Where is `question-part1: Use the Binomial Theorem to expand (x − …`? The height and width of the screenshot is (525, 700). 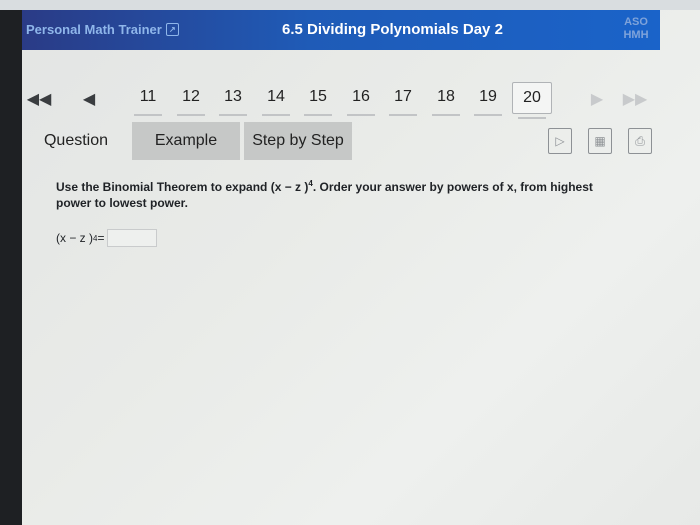
question-part1: Use the Binomial Theorem to expand (x − … is located at coordinates (182, 187).